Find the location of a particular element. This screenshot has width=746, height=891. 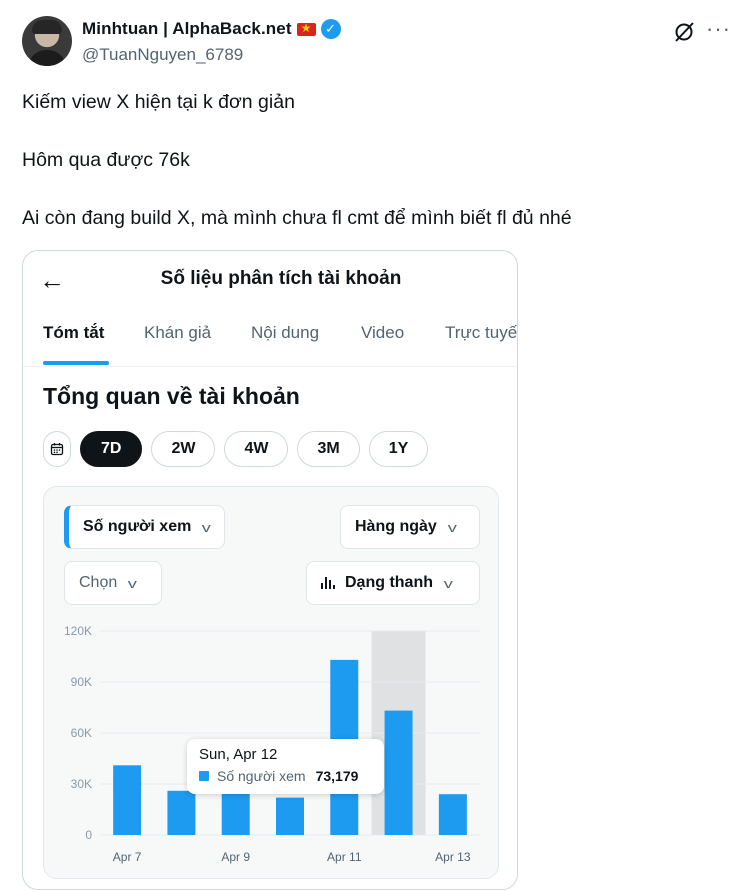

post-paragraph: Hôm qua được 76k is located at coordinates (106, 160).